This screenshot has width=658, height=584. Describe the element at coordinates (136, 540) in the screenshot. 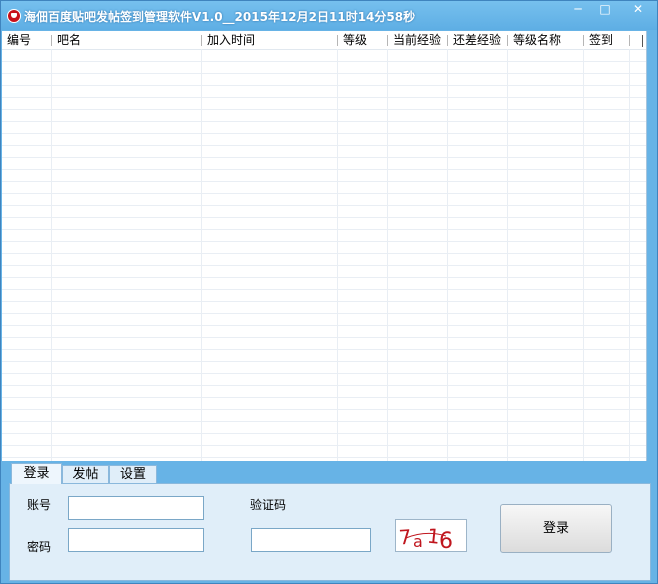

I see `password-input` at that location.